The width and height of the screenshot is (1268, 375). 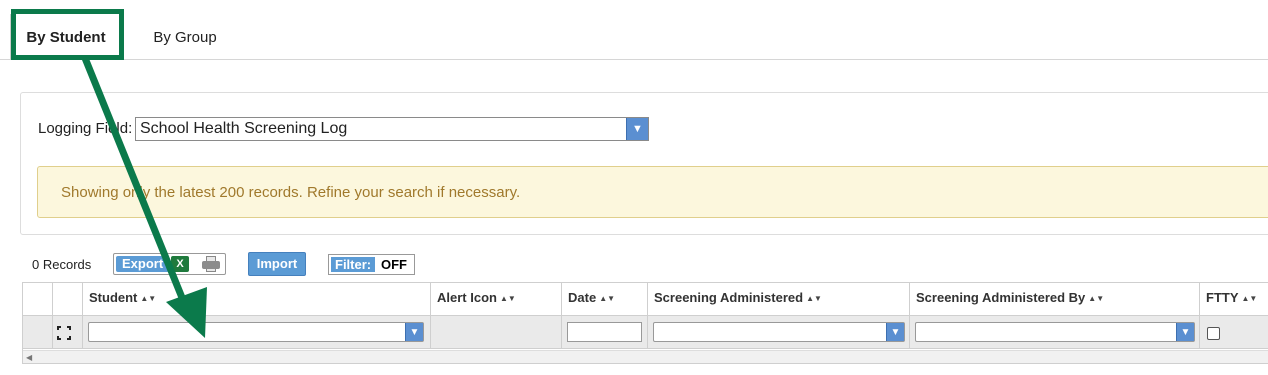 What do you see at coordinates (143, 264) in the screenshot?
I see `export-button: Export` at bounding box center [143, 264].